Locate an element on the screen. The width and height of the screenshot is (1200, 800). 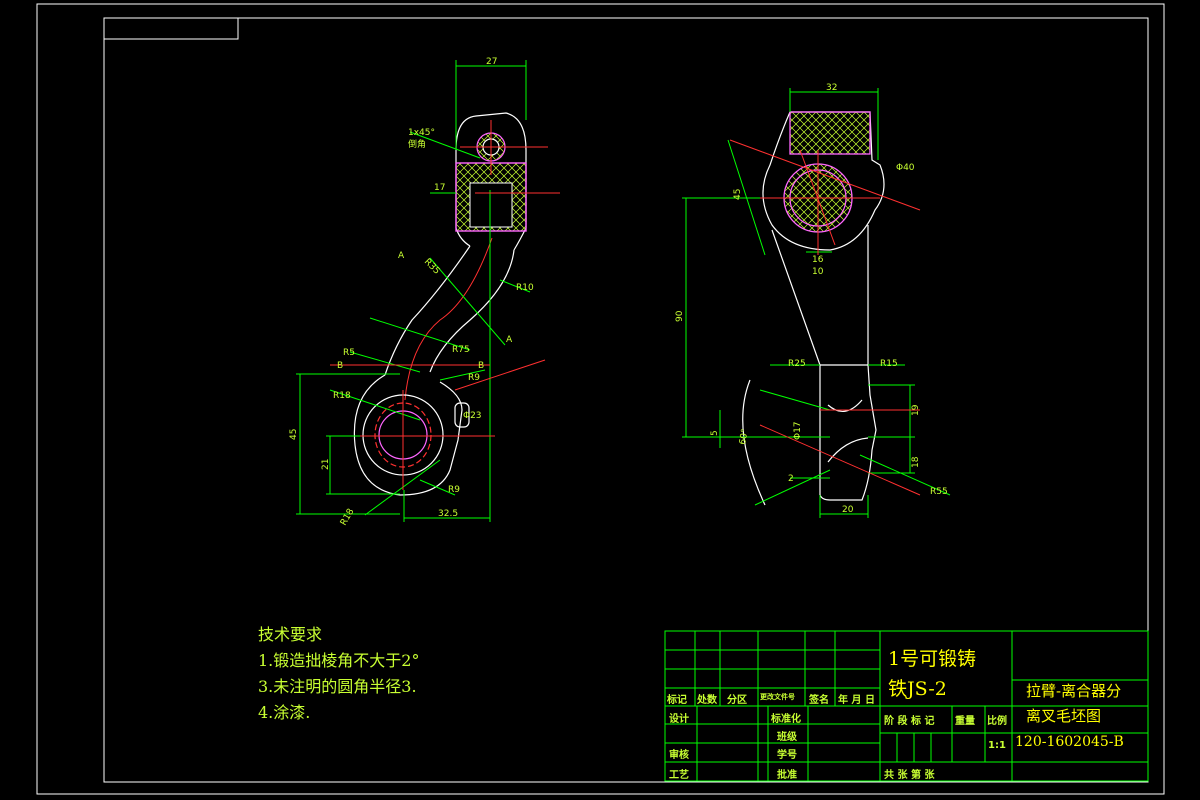
dim-20: 20 is located at coordinates (848, 510).